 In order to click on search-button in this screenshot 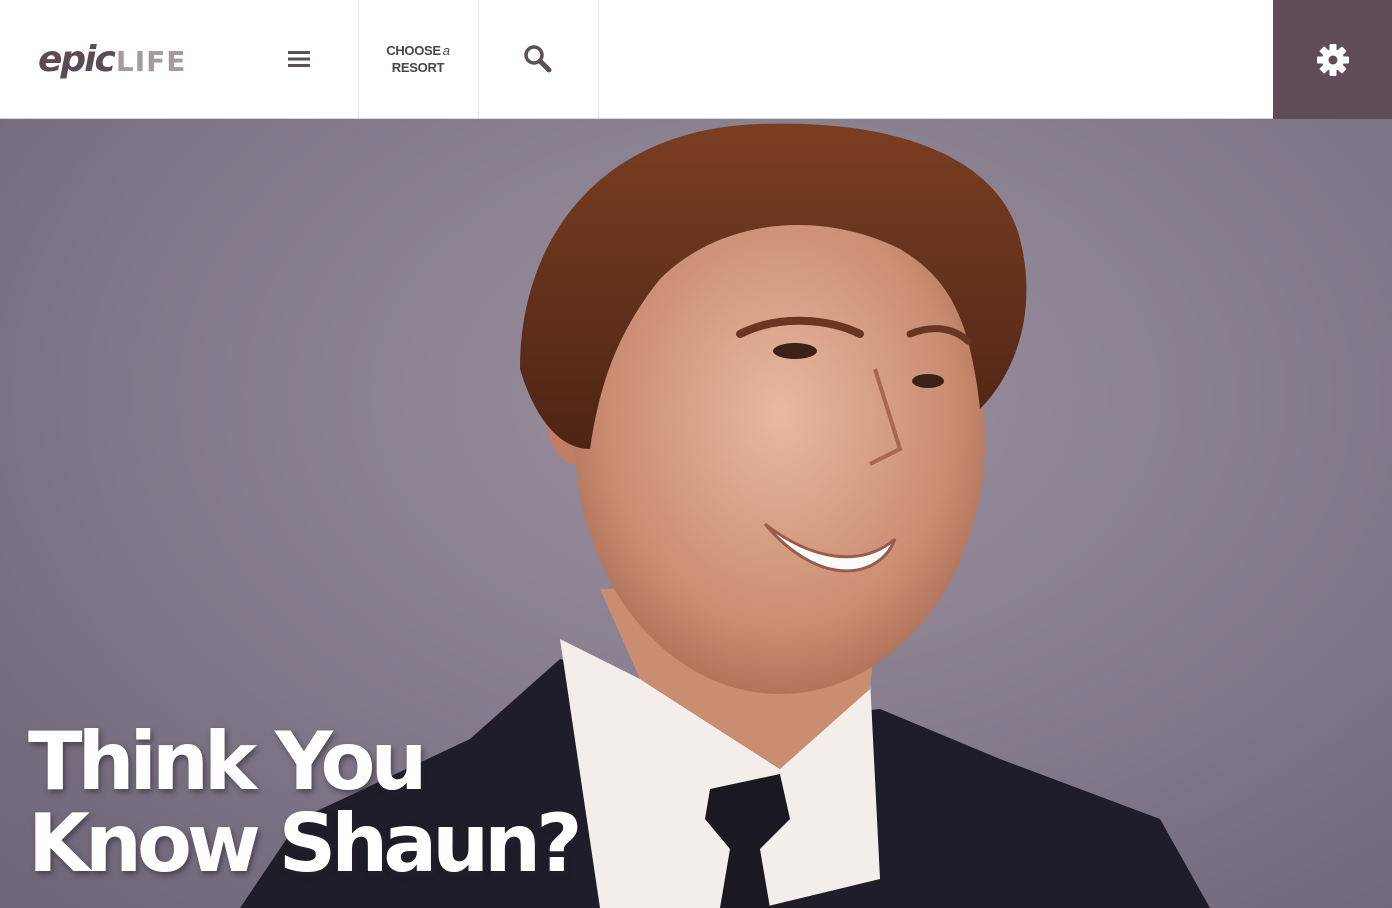, I will do `click(537, 59)`.